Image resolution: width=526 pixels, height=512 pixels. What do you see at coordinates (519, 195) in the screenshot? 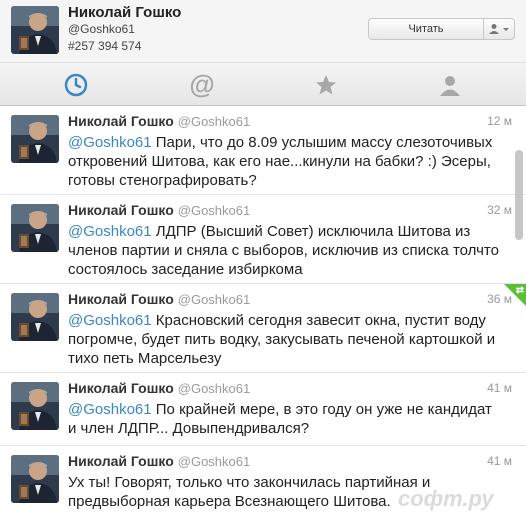
I see `scrollbar-thumb` at bounding box center [519, 195].